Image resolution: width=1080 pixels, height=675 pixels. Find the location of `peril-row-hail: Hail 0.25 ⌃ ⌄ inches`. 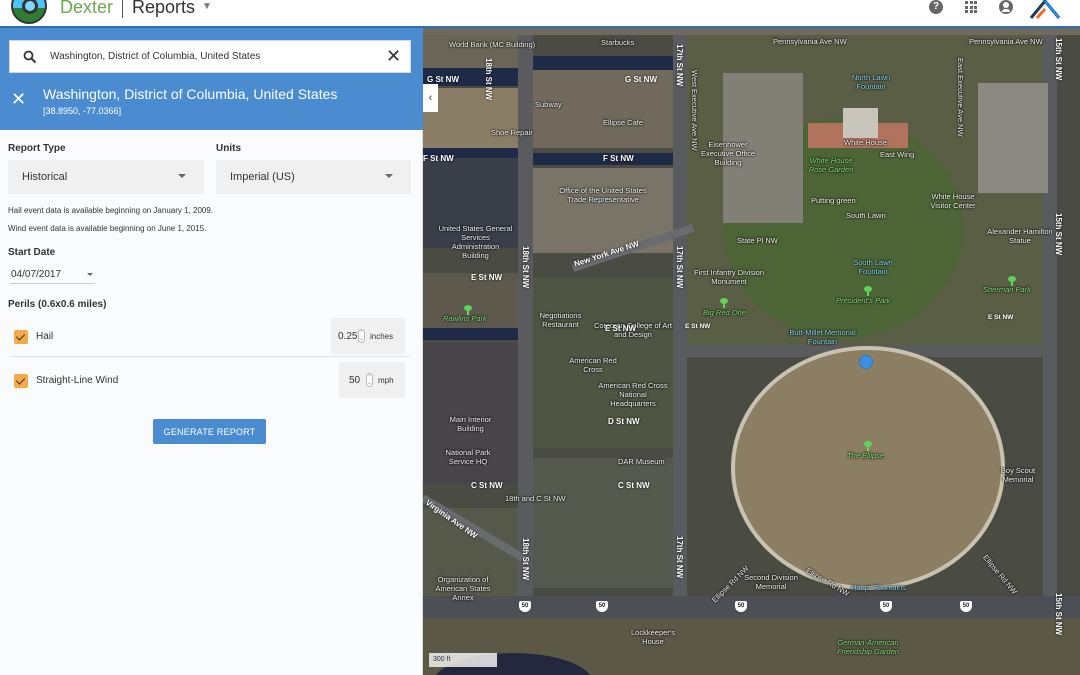

peril-row-hail: Hail 0.25 ⌃ ⌄ inches is located at coordinates (208, 336).